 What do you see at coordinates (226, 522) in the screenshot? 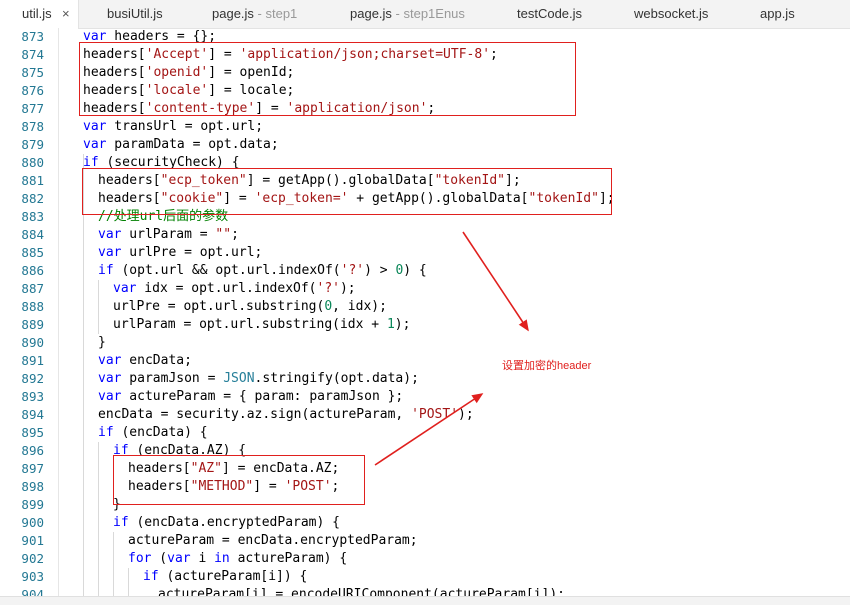
I see `code-line: if (encData.encryptedParam) {` at bounding box center [226, 522].